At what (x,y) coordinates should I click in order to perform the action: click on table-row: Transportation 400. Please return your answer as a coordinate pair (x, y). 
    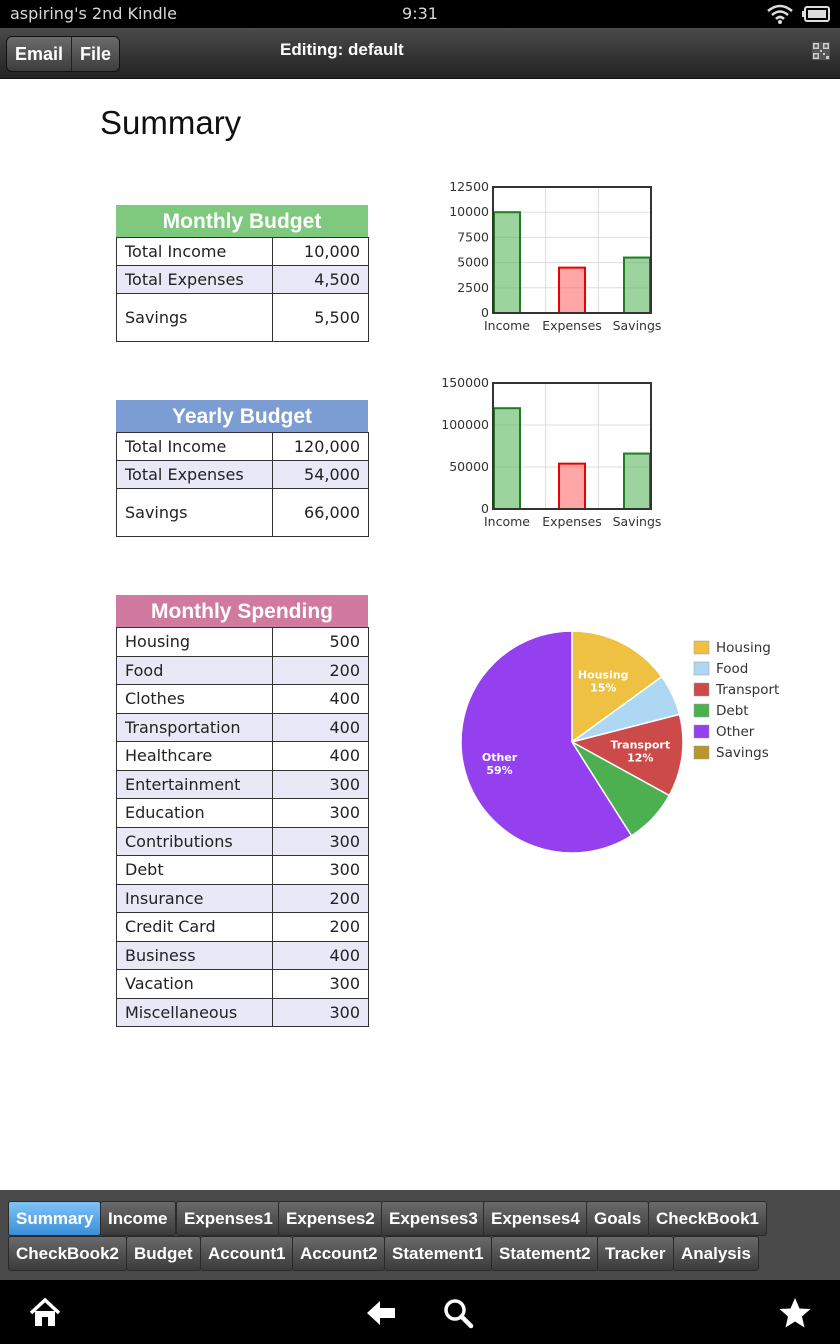
    Looking at the image, I should click on (242, 727).